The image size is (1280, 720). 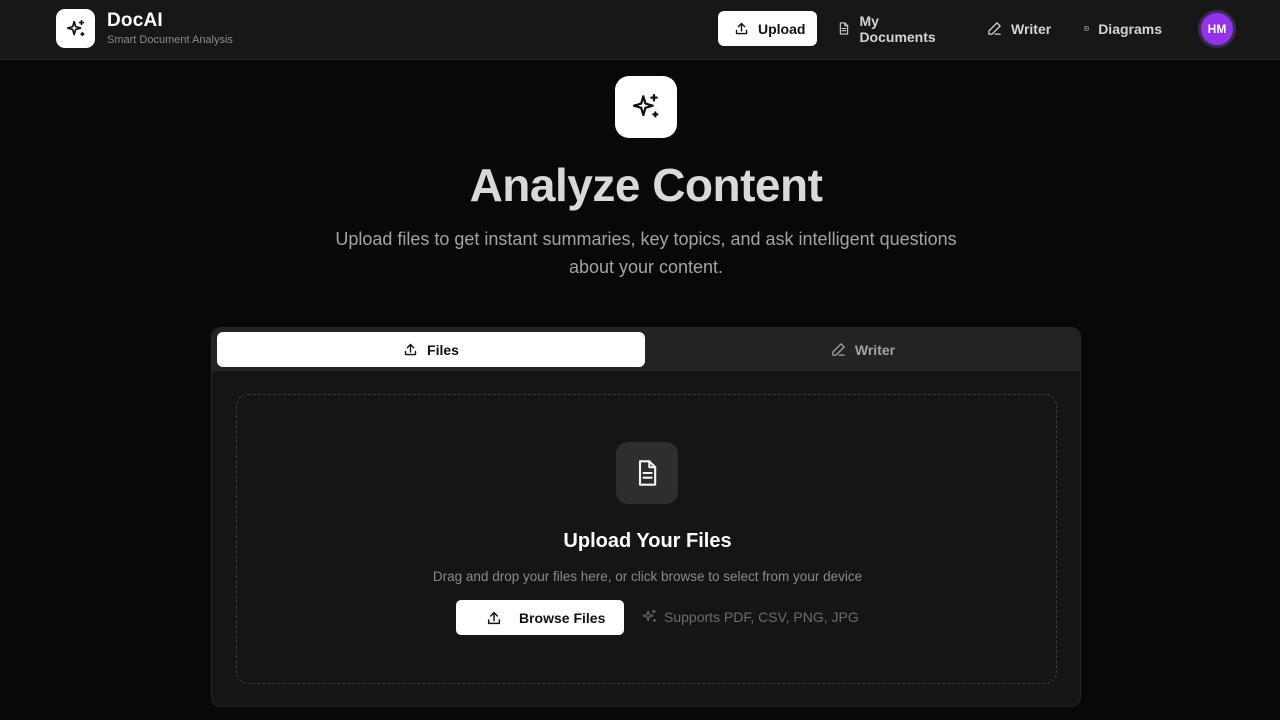 What do you see at coordinates (170, 40) in the screenshot?
I see `brand-tagline: Smart Document Analysis` at bounding box center [170, 40].